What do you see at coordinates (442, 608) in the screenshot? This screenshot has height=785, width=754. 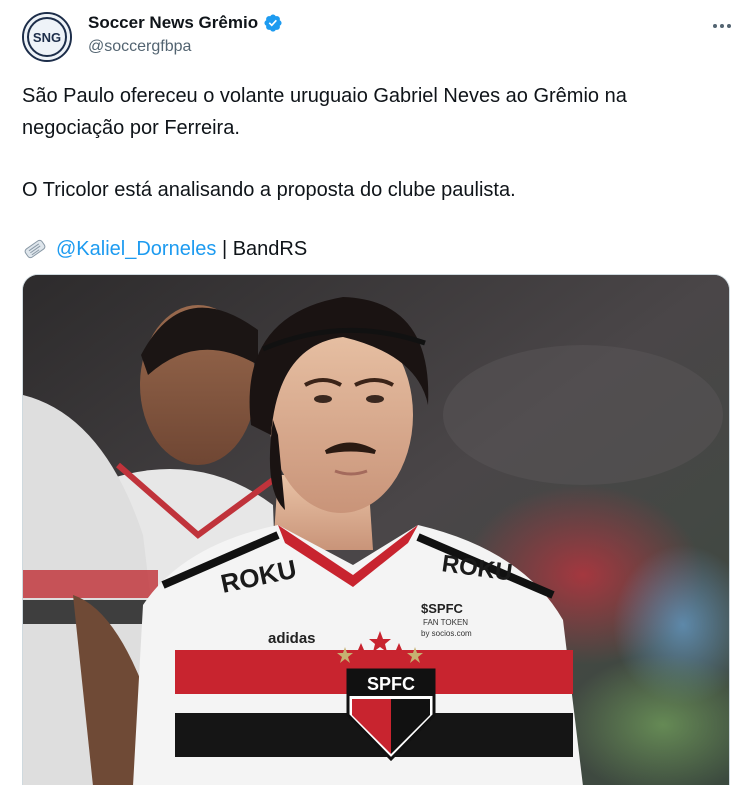 I see `fan-token-brand-text: $SPFC` at bounding box center [442, 608].